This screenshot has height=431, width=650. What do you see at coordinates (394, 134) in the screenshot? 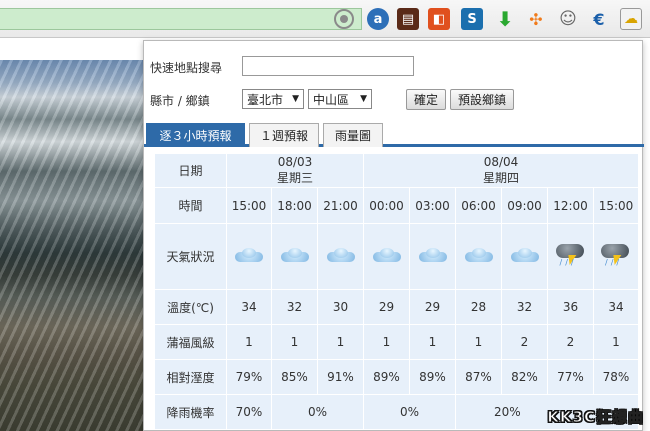
I see `forecast-tabs: 逐３小時預報 １週預報 雨量圖` at bounding box center [394, 134].